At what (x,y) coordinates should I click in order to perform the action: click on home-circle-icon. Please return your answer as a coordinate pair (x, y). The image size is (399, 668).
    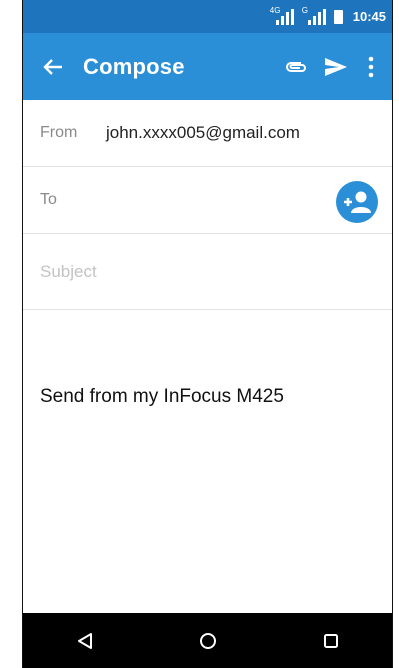
    Looking at the image, I should click on (207, 640).